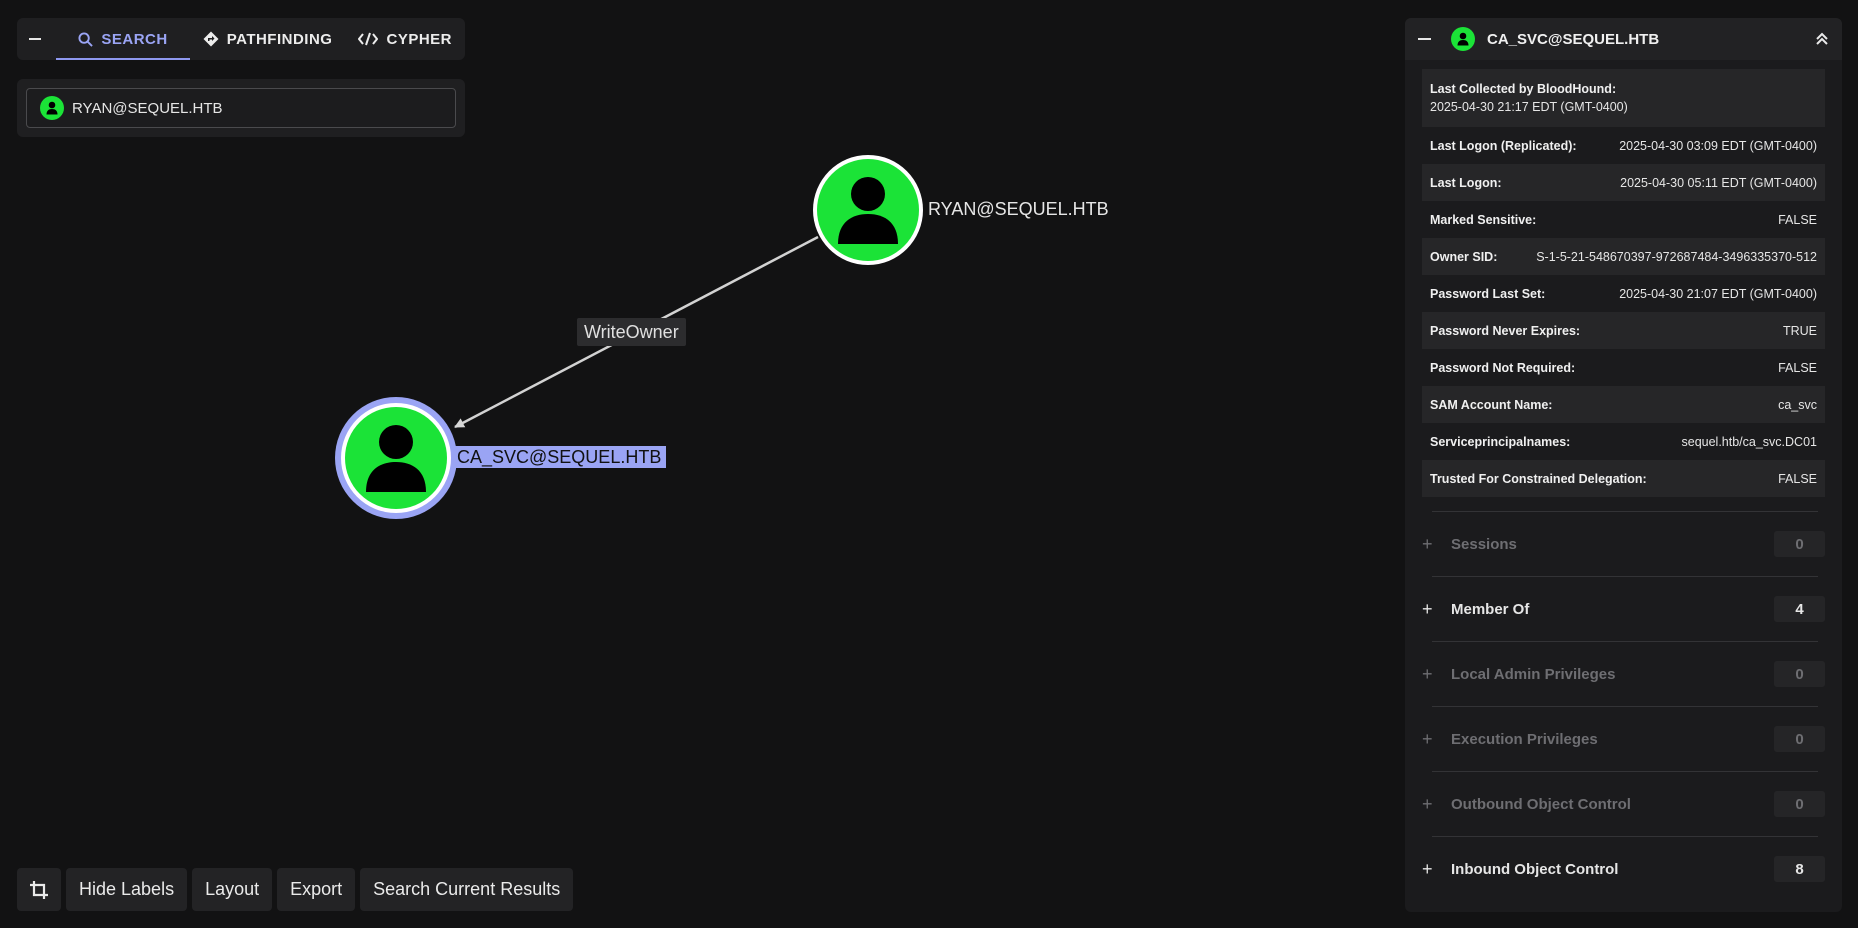 This screenshot has height=928, width=1858. Describe the element at coordinates (1488, 293) in the screenshot. I see `property-key: Password Last Set:` at that location.